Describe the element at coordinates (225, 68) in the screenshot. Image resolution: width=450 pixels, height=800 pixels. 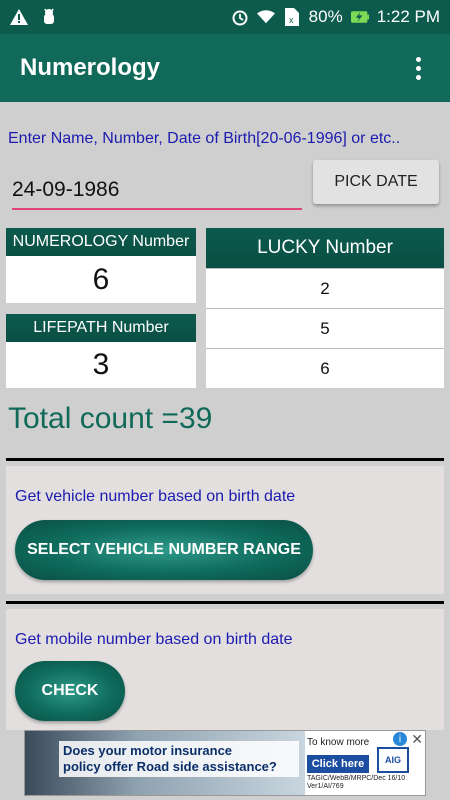
I see `app-bar: Numerology` at that location.